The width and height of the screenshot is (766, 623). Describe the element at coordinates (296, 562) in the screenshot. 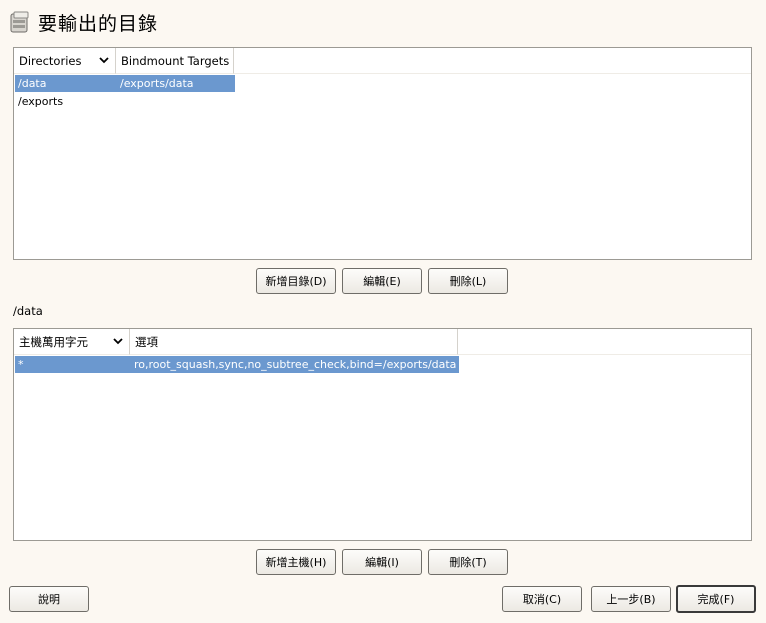

I see `add-host-button: 新增主機(H)` at that location.